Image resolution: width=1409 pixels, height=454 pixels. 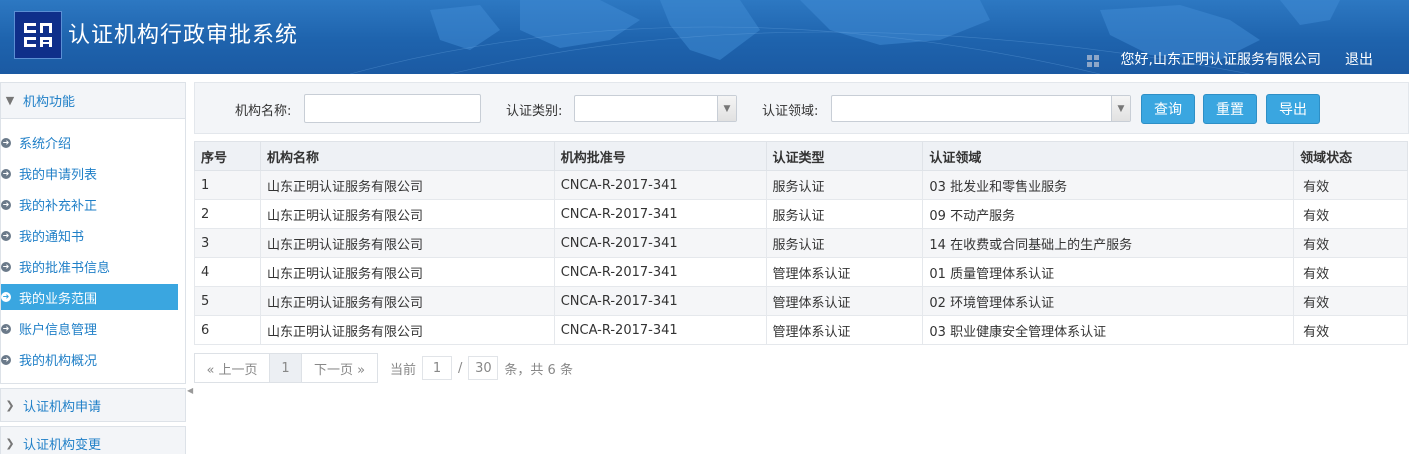 What do you see at coordinates (38, 35) in the screenshot?
I see `cnca-logo-icon` at bounding box center [38, 35].